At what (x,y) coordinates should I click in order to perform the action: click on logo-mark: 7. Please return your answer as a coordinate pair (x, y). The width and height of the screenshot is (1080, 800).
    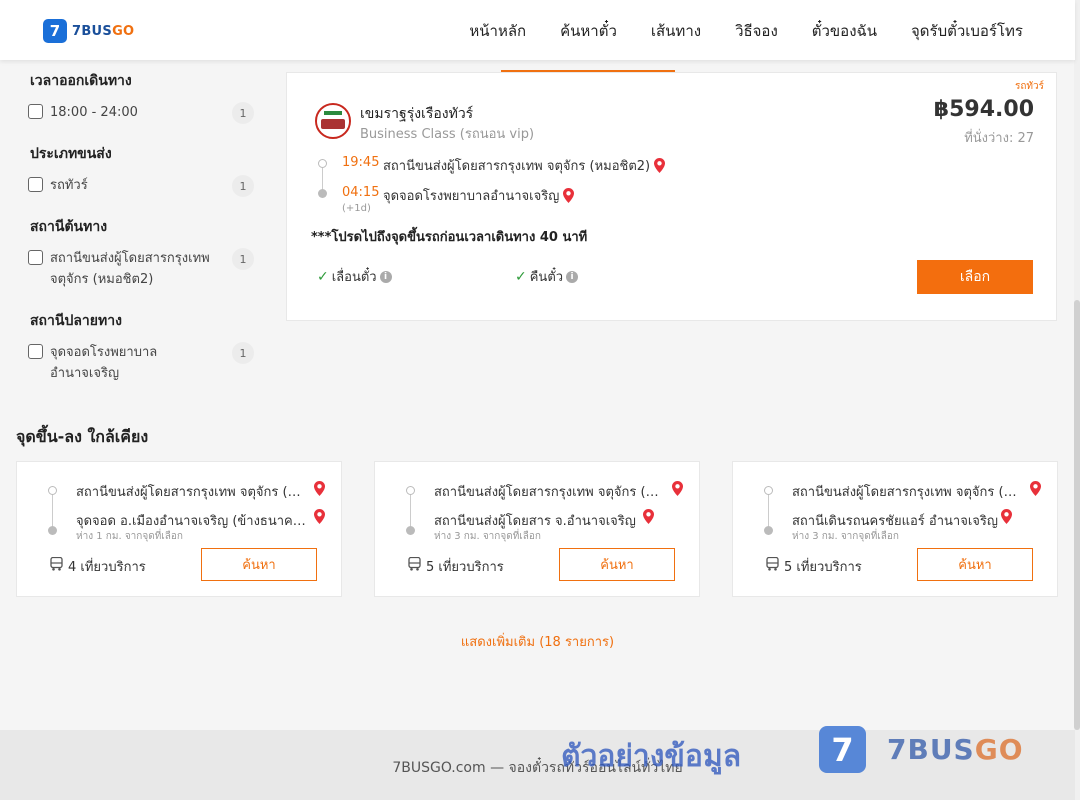
    Looking at the image, I should click on (55, 31).